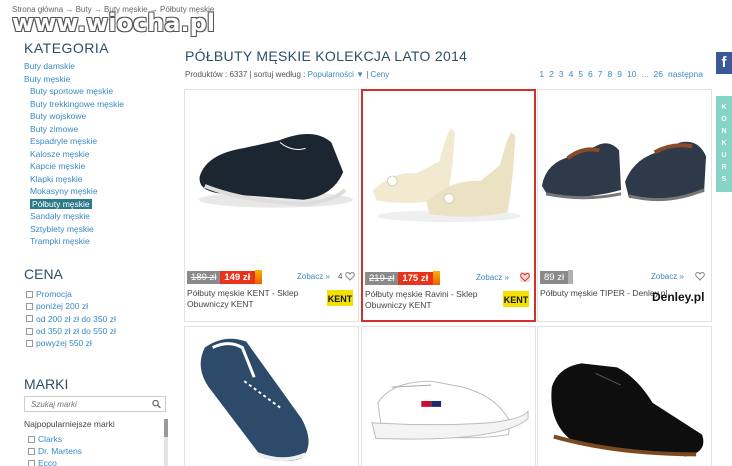 The image size is (732, 466). I want to click on page-link: 26, so click(658, 74).